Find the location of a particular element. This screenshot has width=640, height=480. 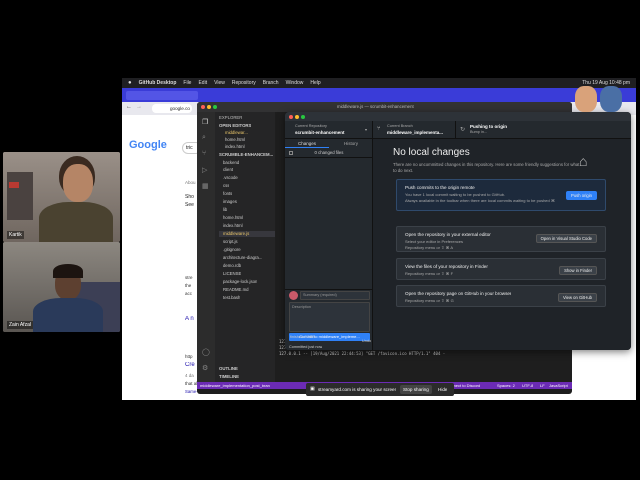

undo-button: Undo is located at coordinates (366, 341).